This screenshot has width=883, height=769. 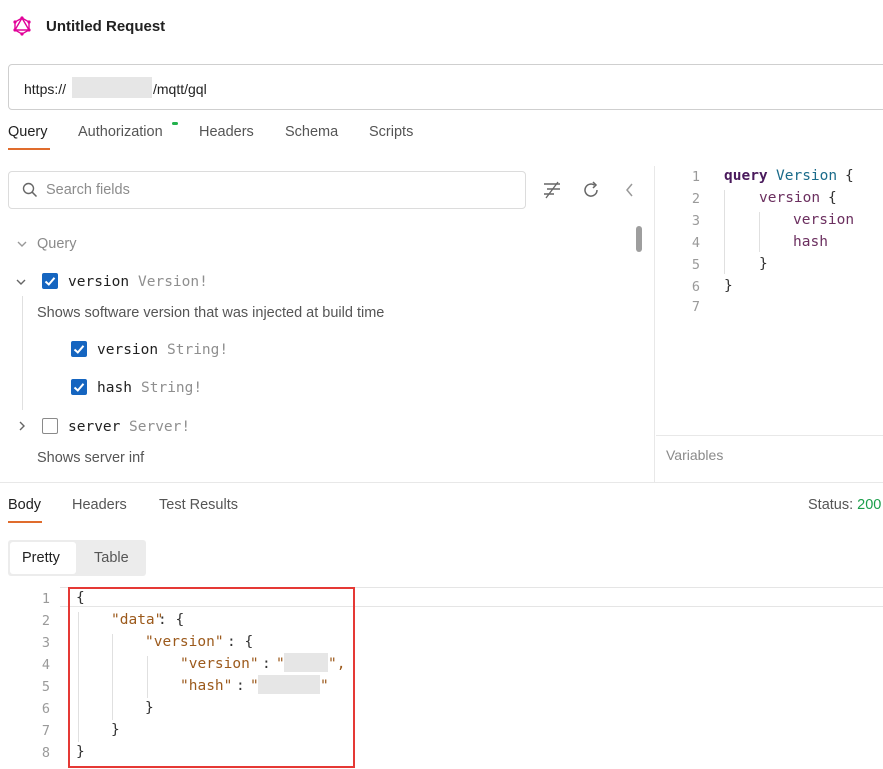 What do you see at coordinates (94, 427) in the screenshot?
I see `field-name: server` at bounding box center [94, 427].